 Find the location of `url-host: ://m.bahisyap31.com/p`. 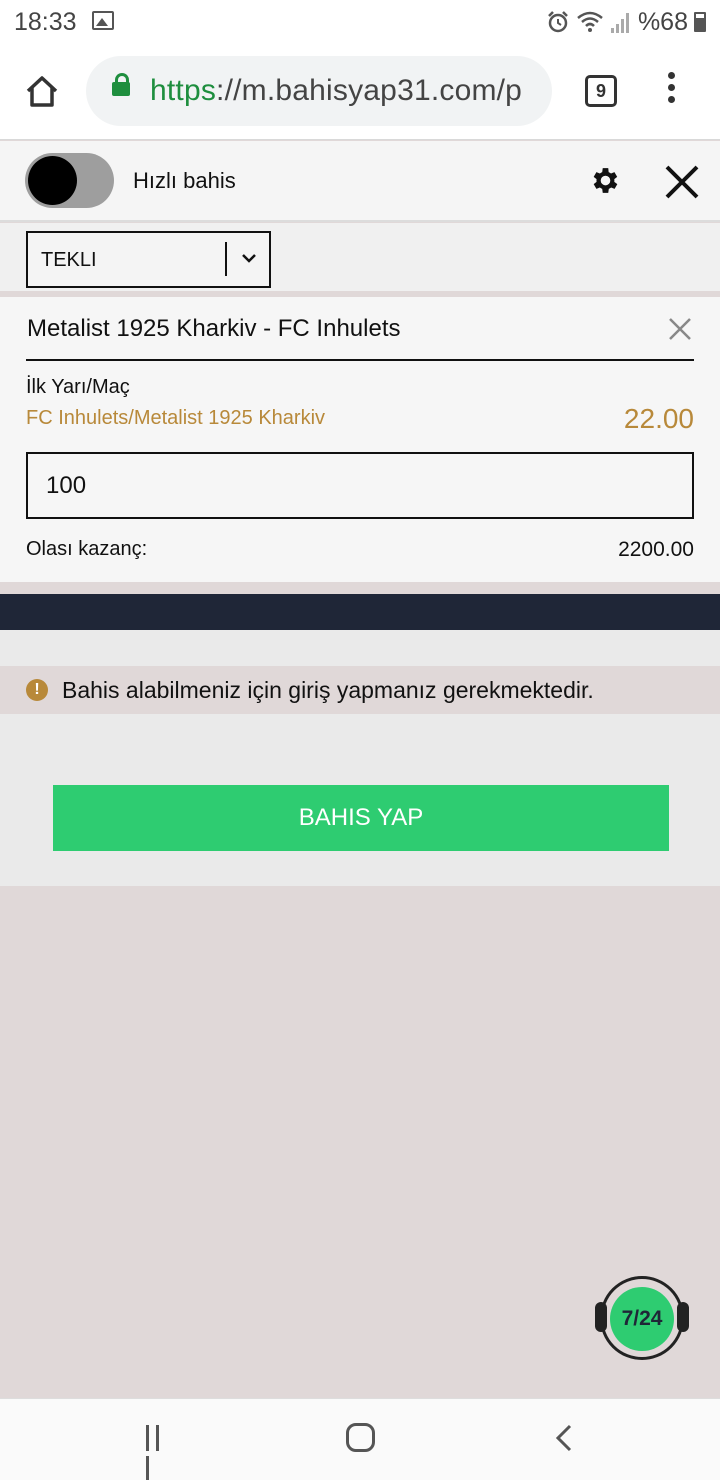

url-host: ://m.bahisyap31.com/p is located at coordinates (369, 90).